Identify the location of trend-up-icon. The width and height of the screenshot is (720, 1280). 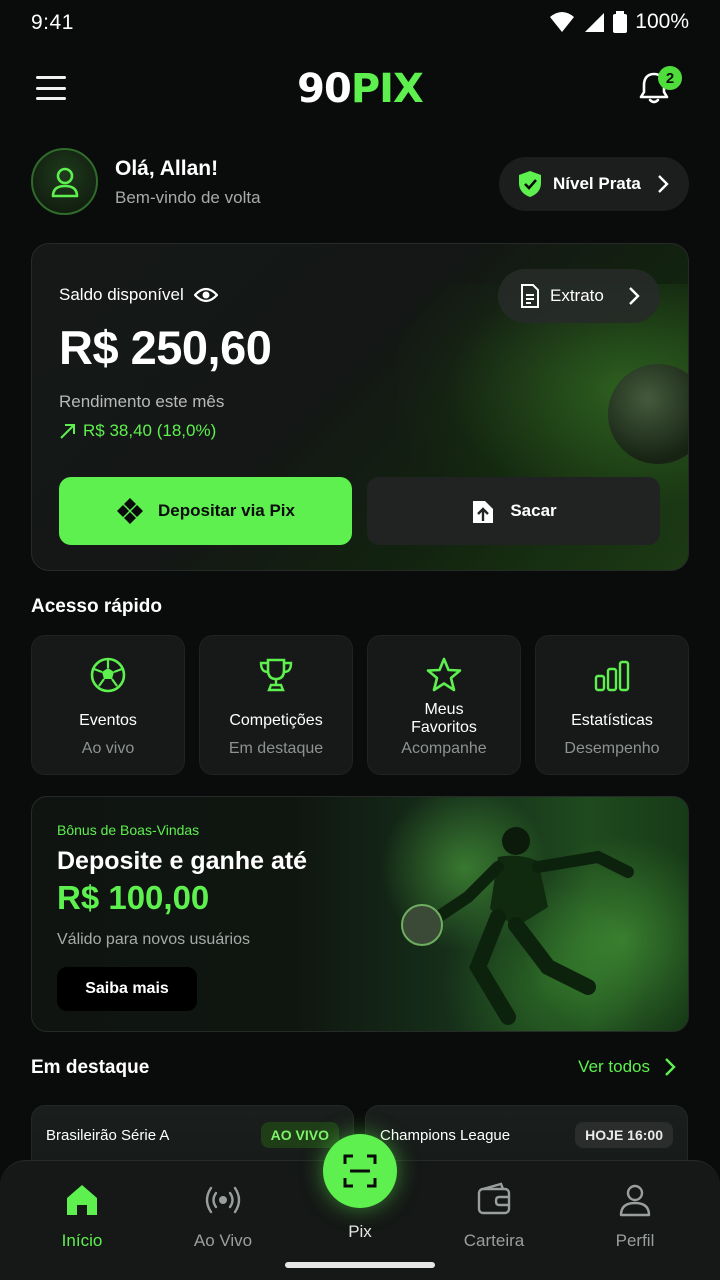
(67, 431).